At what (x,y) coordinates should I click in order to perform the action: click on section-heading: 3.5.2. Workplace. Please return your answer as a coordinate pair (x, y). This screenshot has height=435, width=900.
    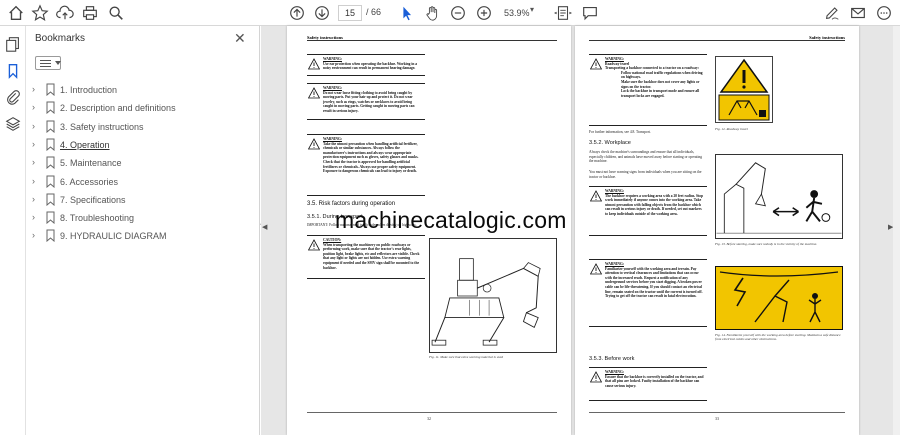
    Looking at the image, I should click on (610, 143).